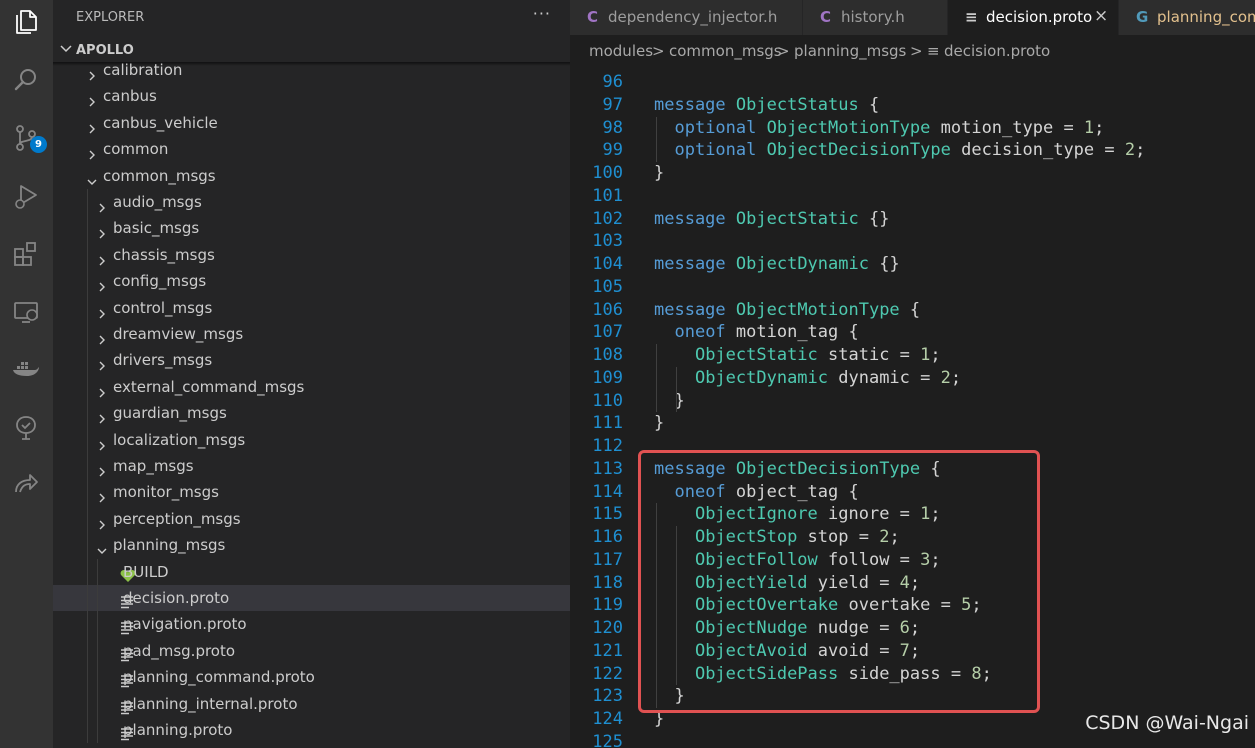 This screenshot has width=1255, height=748. Describe the element at coordinates (311, 519) in the screenshot. I see `folder-perception-msgs: perception_msgs` at that location.